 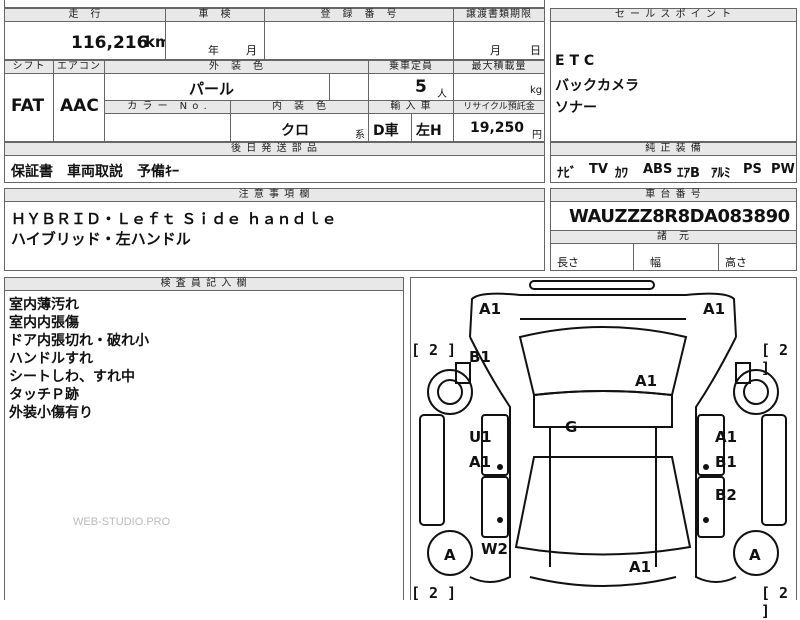 I want to click on transfer-header: 譲渡書類期限, so click(x=499, y=15).